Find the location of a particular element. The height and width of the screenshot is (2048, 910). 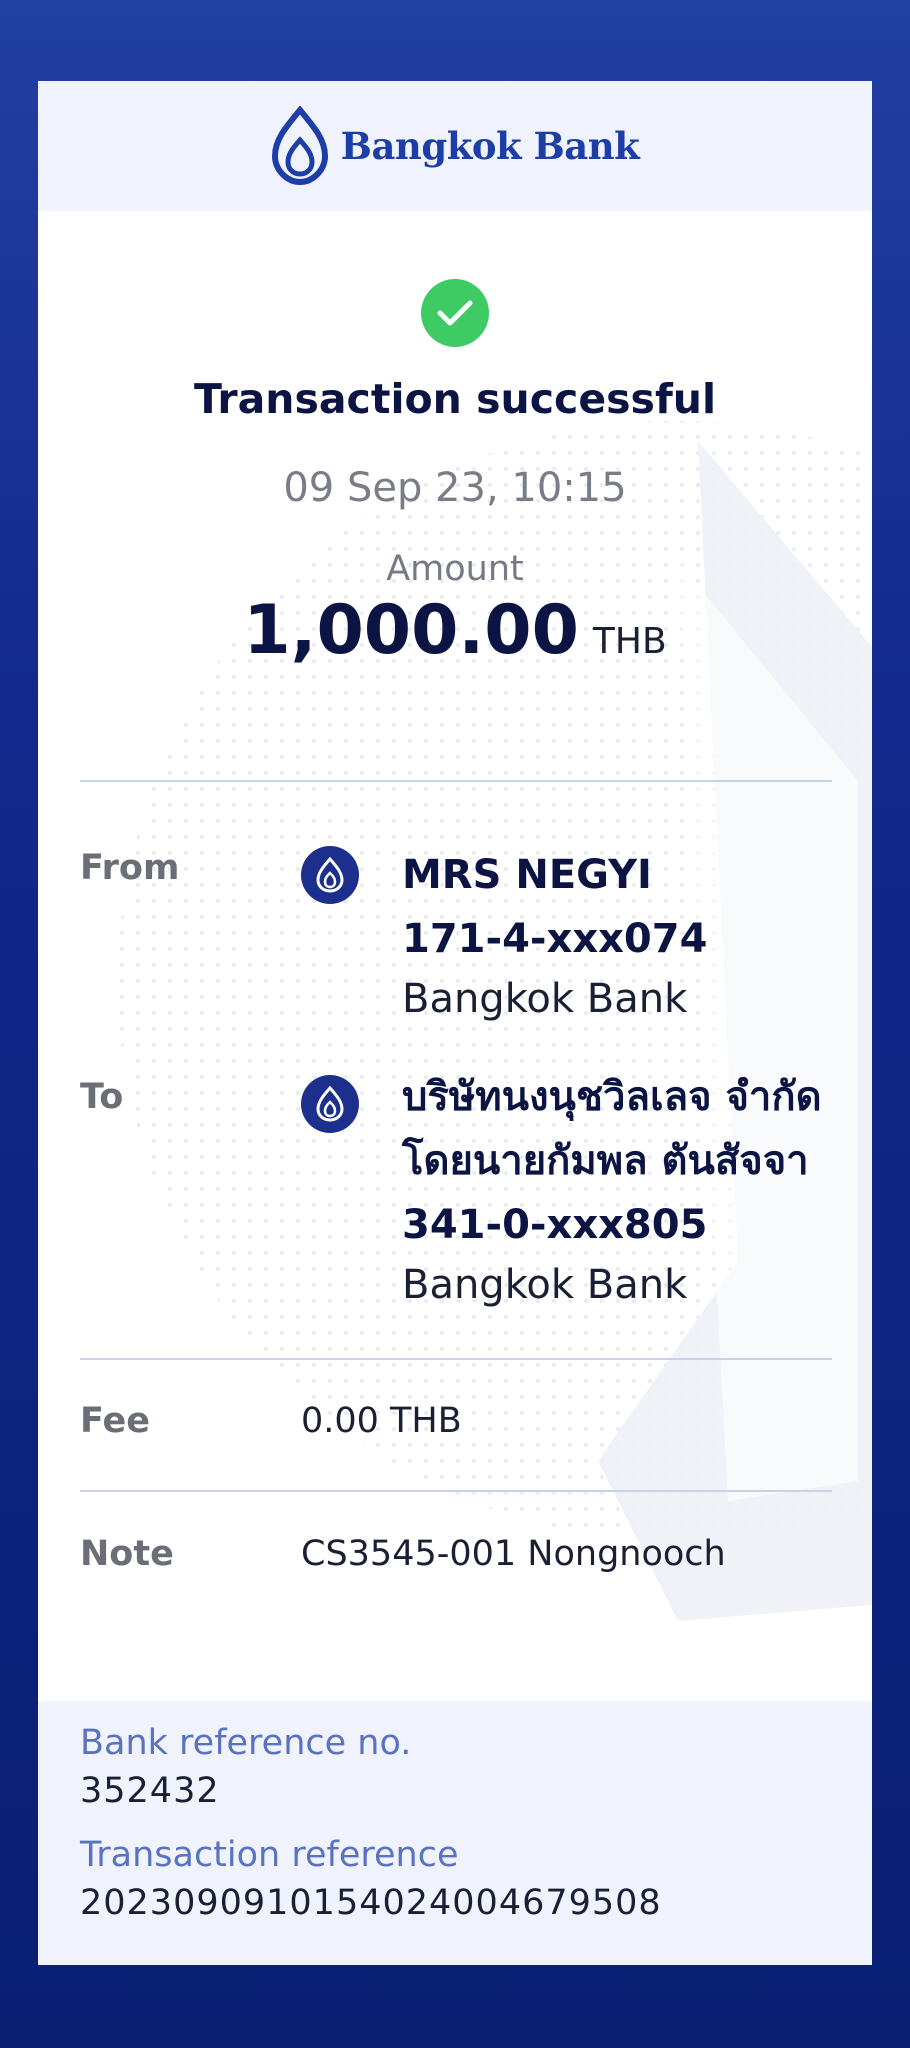

success-check-icon is located at coordinates (455, 313).